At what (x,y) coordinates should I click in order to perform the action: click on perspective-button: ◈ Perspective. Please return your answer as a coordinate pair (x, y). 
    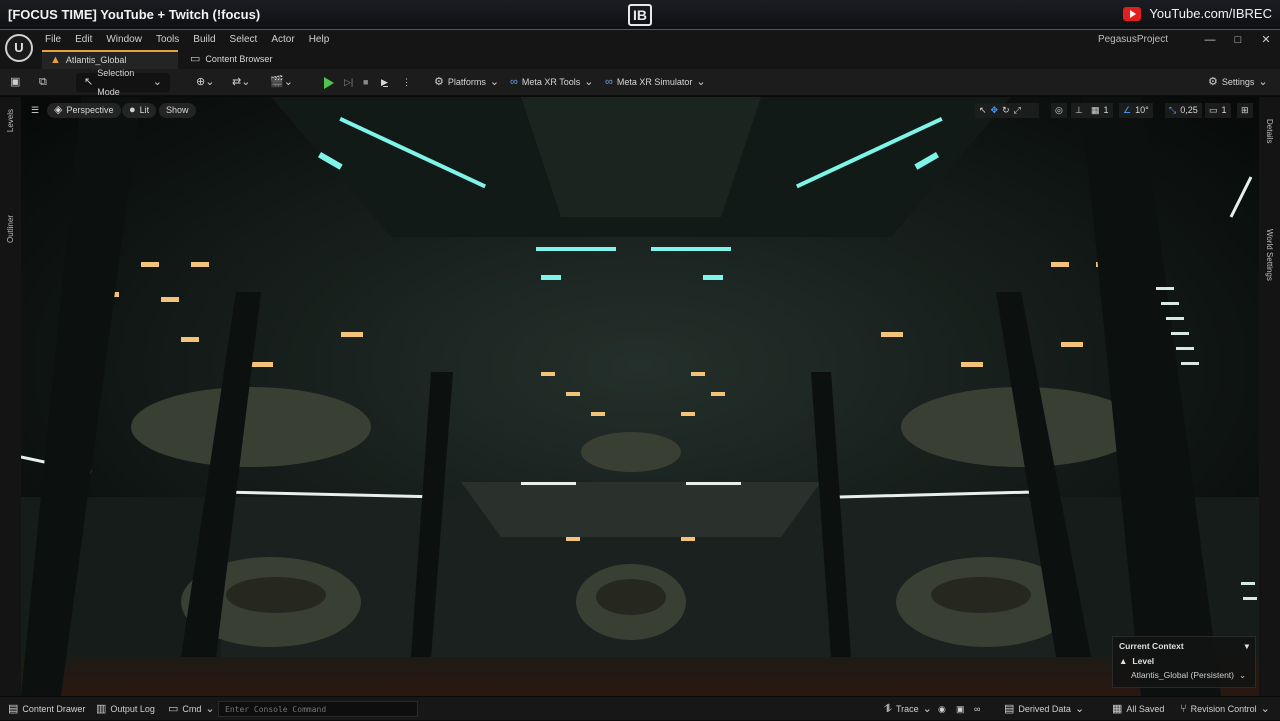
    Looking at the image, I should click on (84, 110).